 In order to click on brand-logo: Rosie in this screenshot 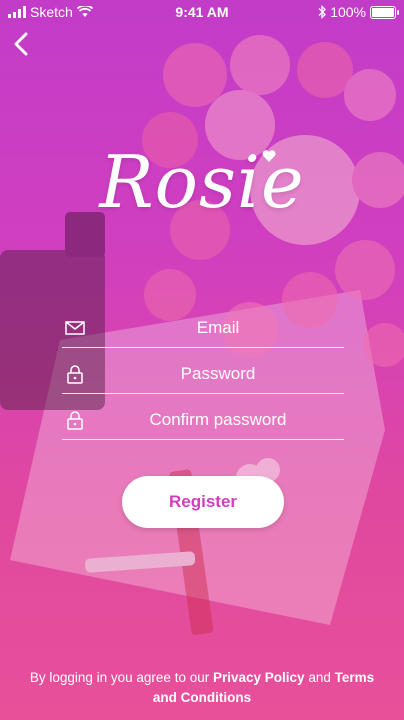, I will do `click(202, 182)`.